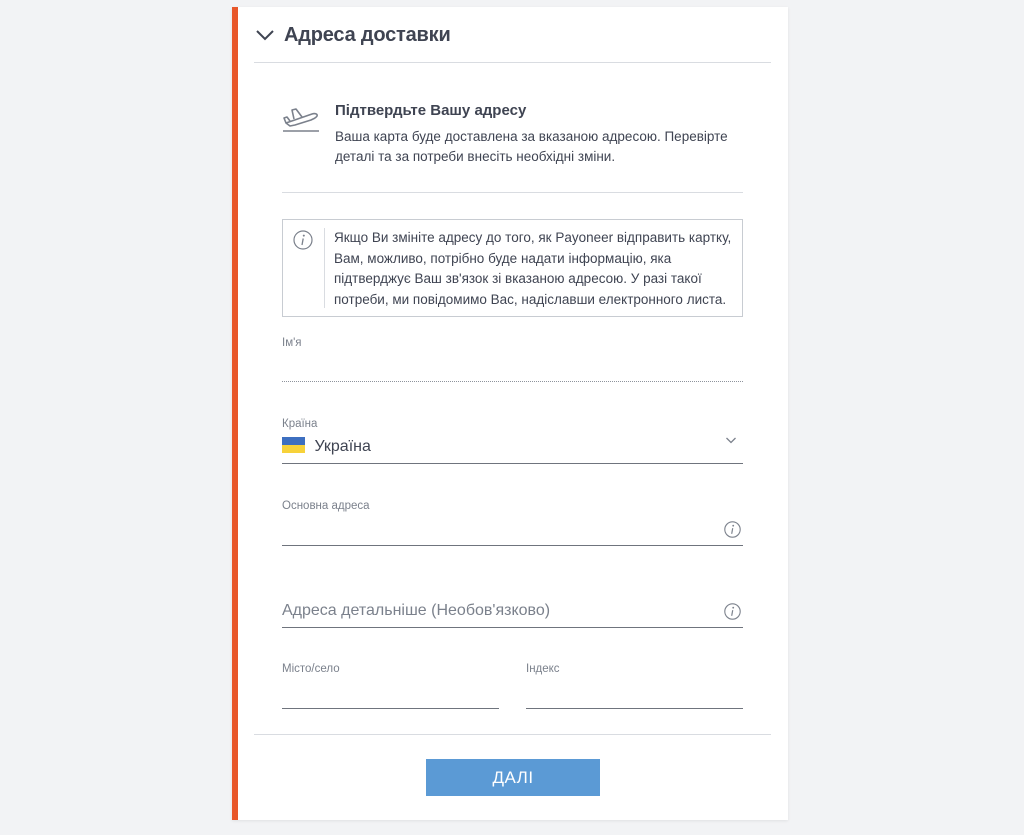 This screenshot has width=1024, height=835. What do you see at coordinates (292, 343) in the screenshot?
I see `name-label: Ім'я` at bounding box center [292, 343].